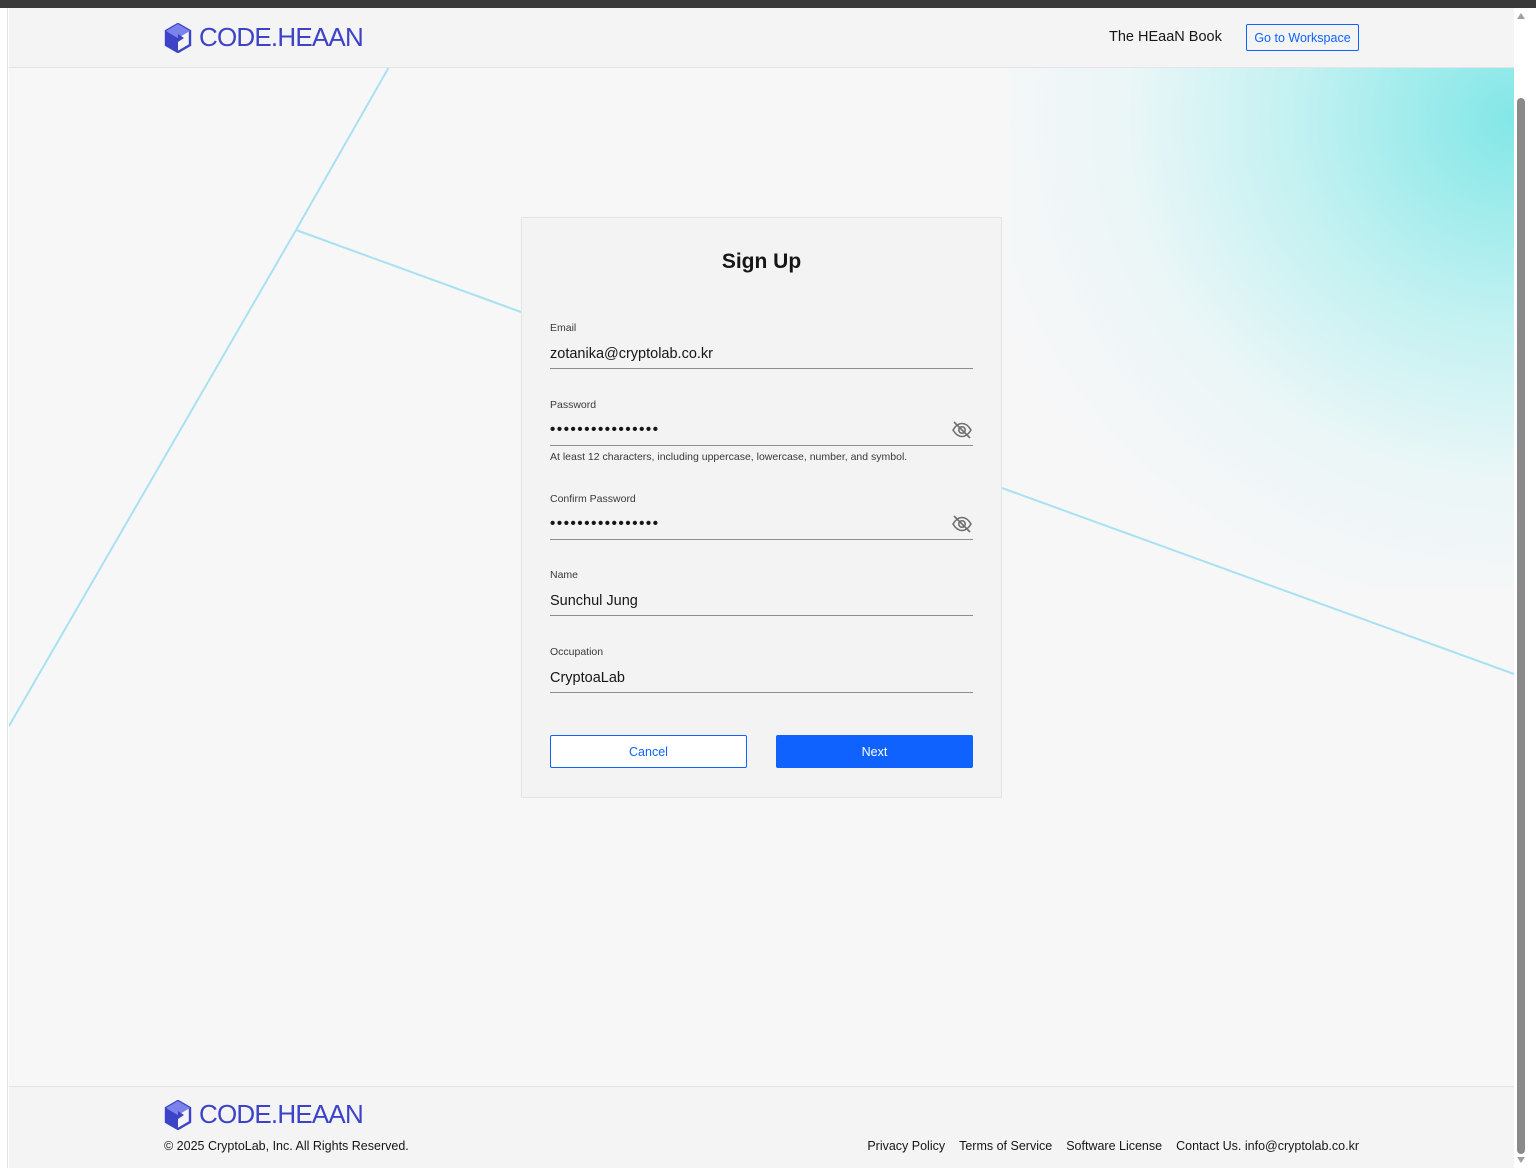 The image size is (1536, 1176). I want to click on email-field: Email zotanika@cryptolab.co.kr, so click(761, 345).